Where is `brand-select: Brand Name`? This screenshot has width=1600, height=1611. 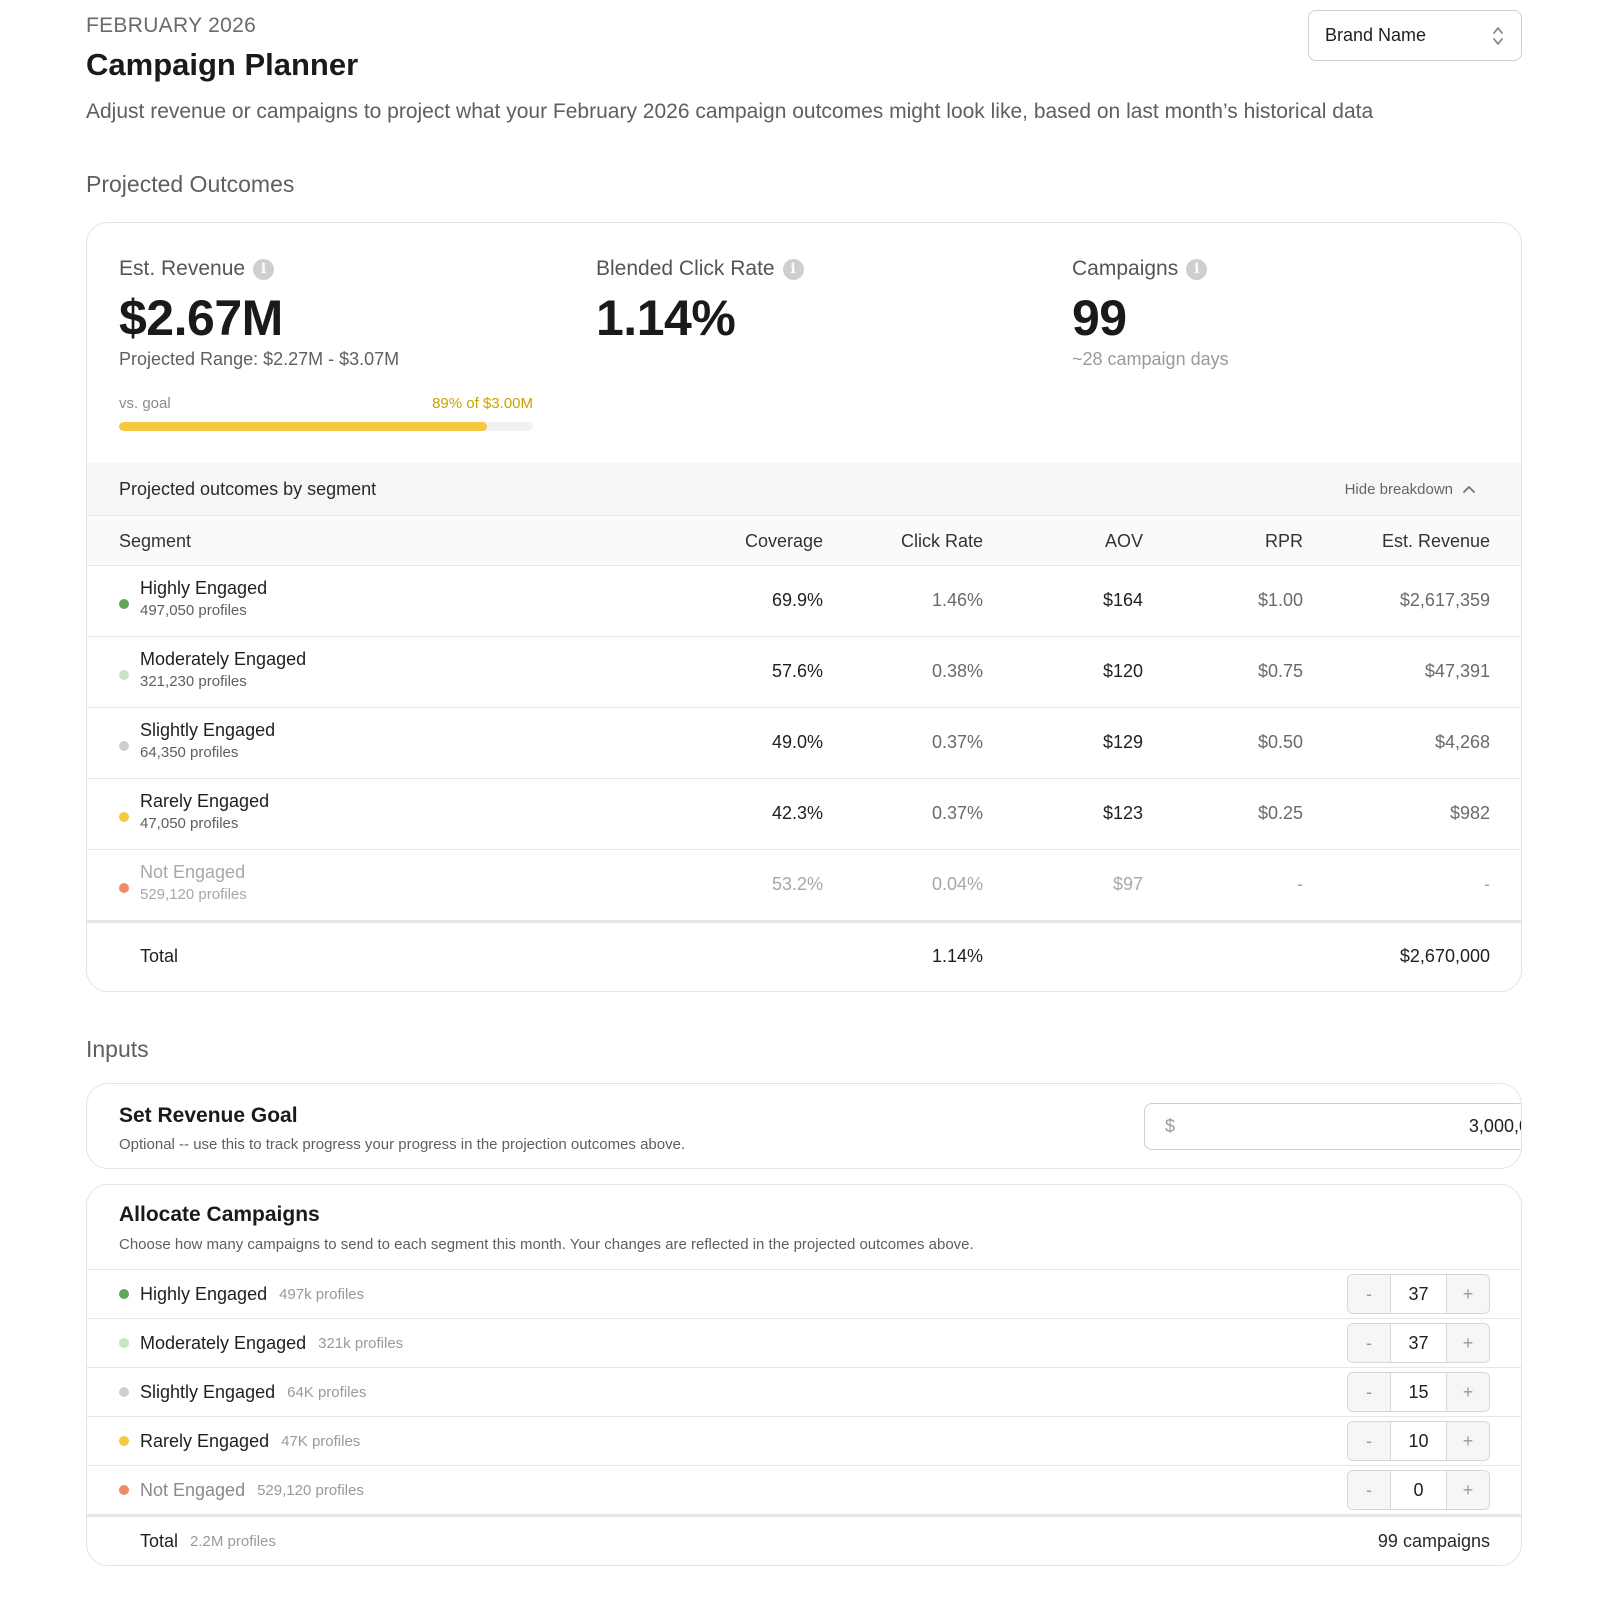 brand-select: Brand Name is located at coordinates (1415, 35).